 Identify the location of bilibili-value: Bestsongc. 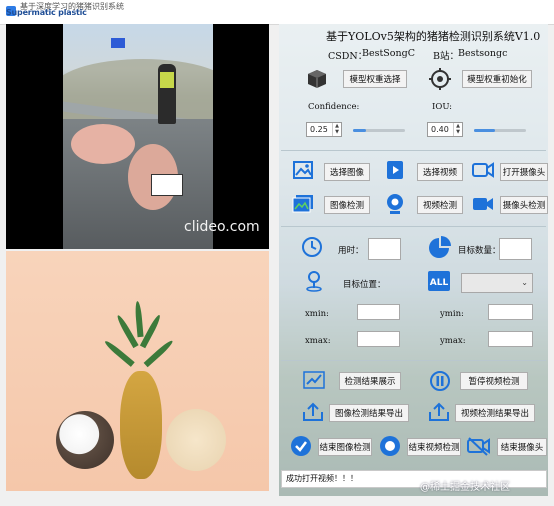
(483, 53).